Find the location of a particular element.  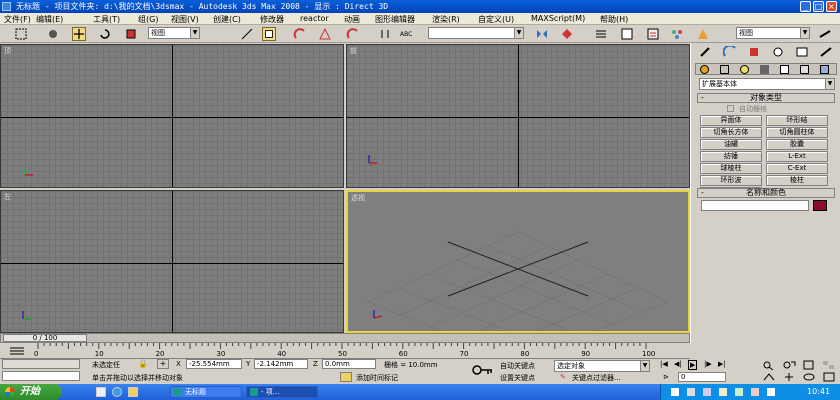

previous-frame-icon: ◀| is located at coordinates (678, 364).